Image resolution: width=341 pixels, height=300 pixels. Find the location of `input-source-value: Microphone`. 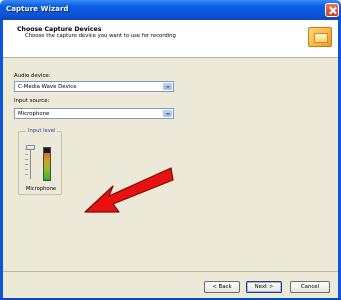

input-source-value: Microphone is located at coordinates (34, 114).